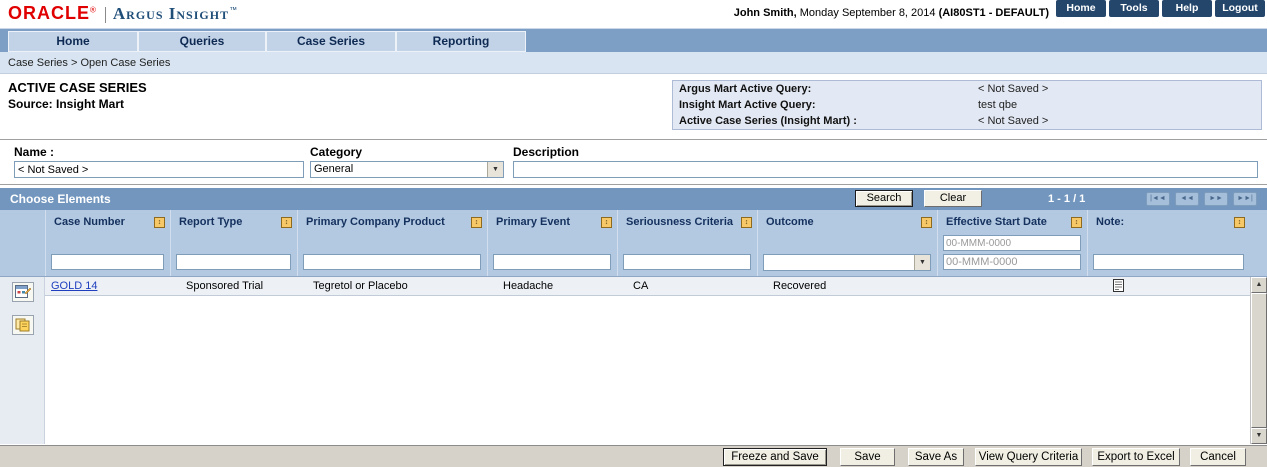  I want to click on query-info-row: Argus Mart Active Query: < Not Saved >, so click(967, 89).